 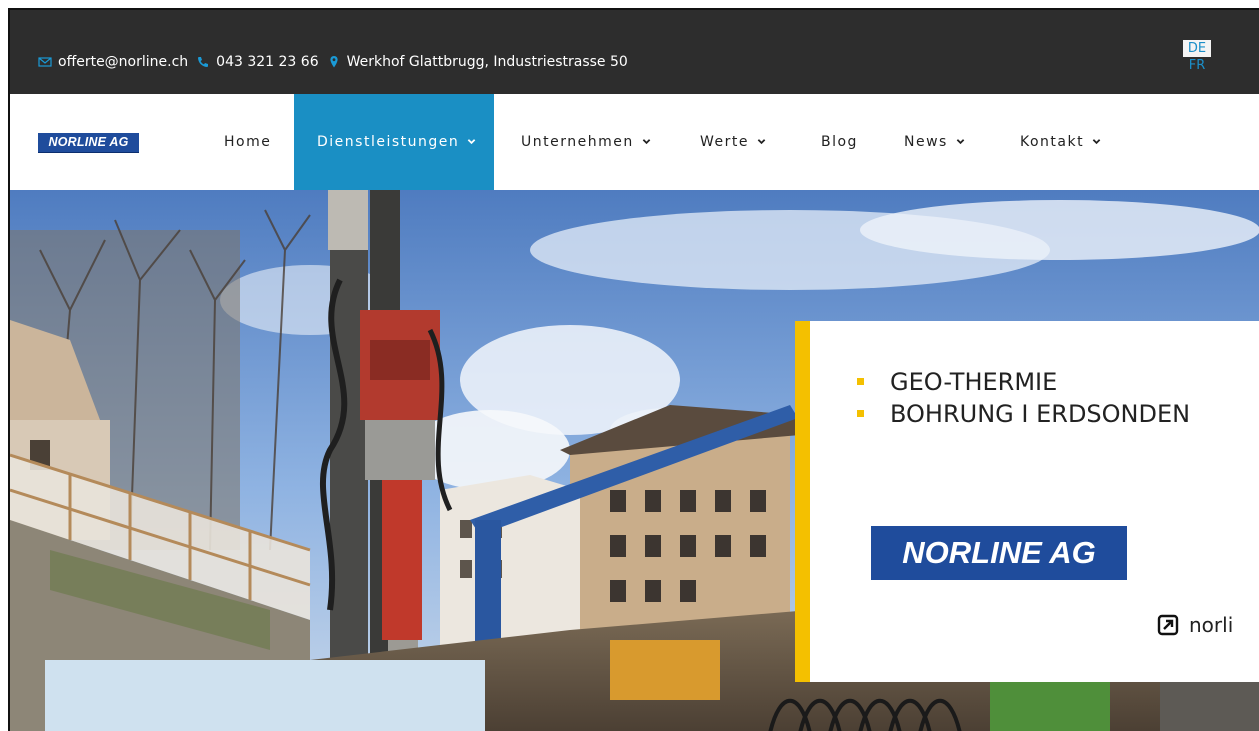 What do you see at coordinates (487, 62) in the screenshot?
I see `address-text: Werkhof Glattbrugg, Industriestrasse 50` at bounding box center [487, 62].